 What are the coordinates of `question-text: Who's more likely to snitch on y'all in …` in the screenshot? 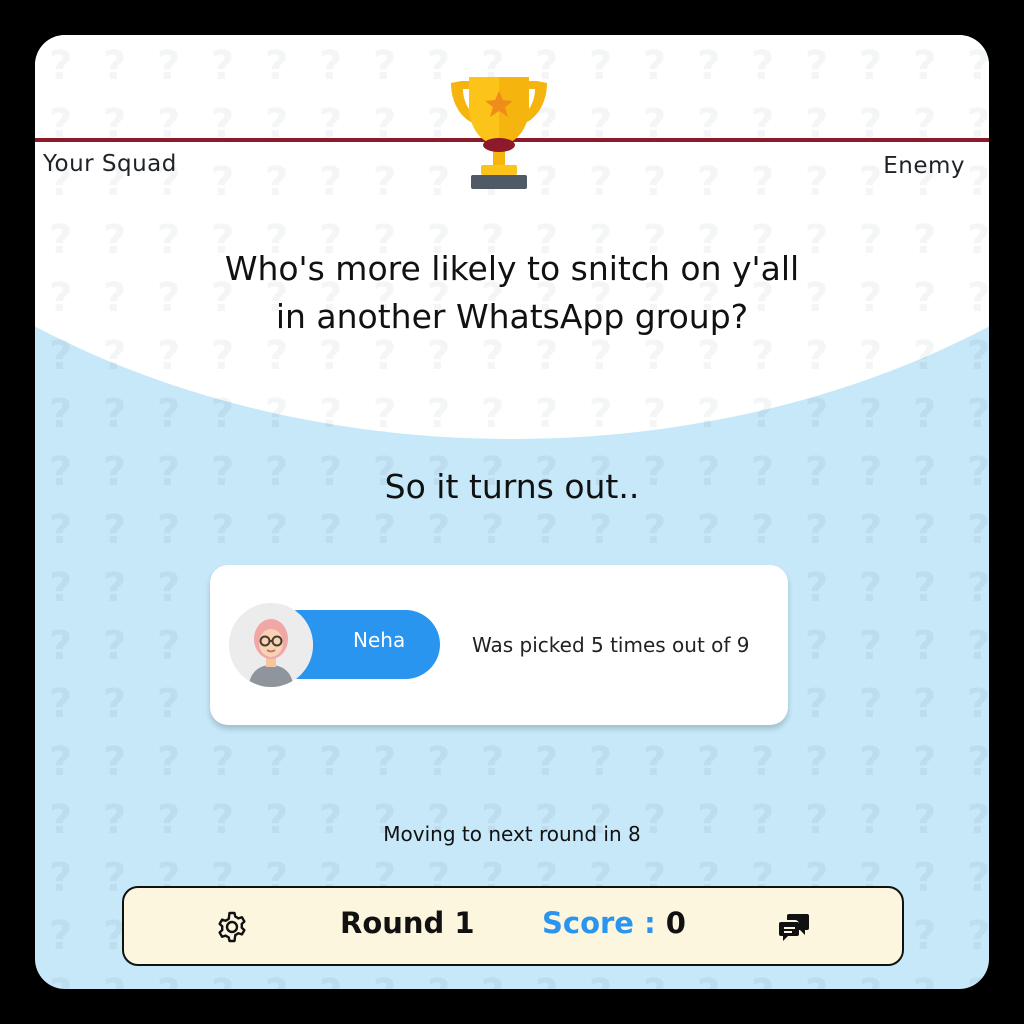 It's located at (512, 293).